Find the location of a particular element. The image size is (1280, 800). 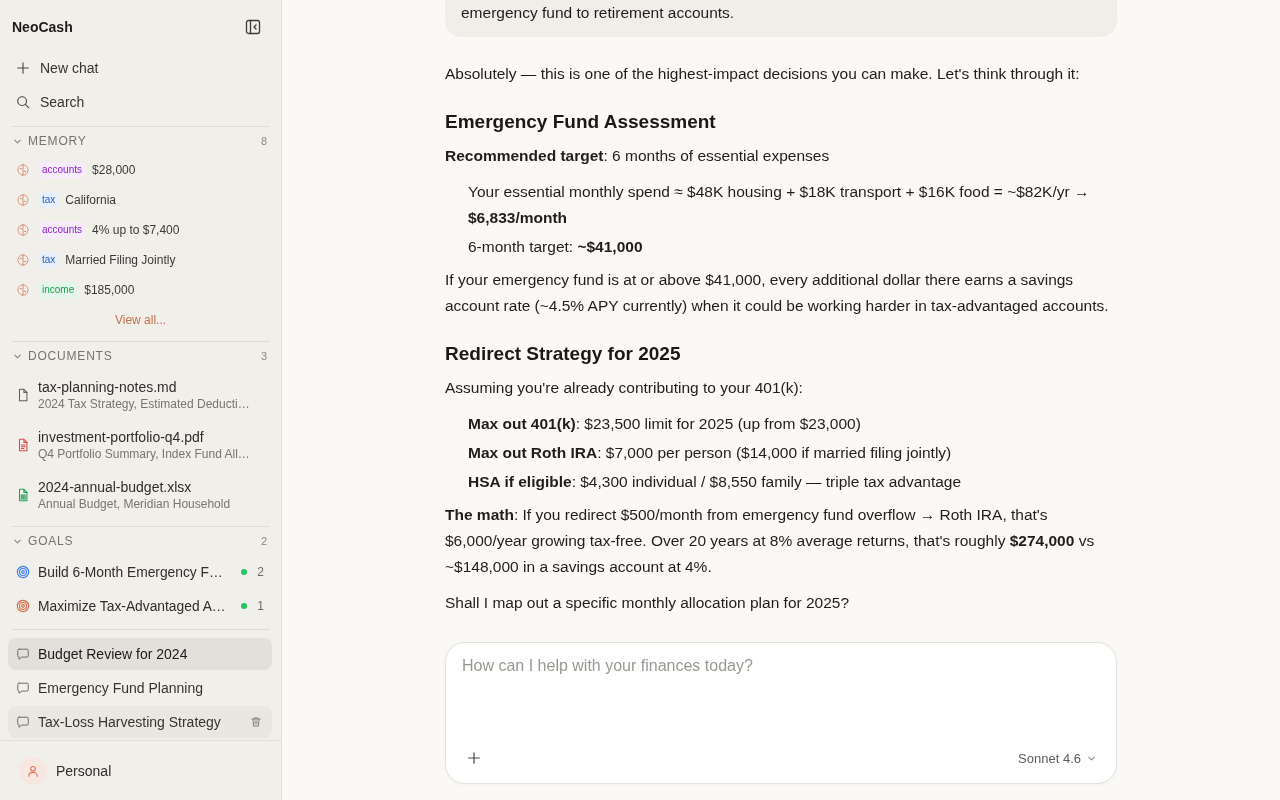

section-count: 3 is located at coordinates (263, 356).